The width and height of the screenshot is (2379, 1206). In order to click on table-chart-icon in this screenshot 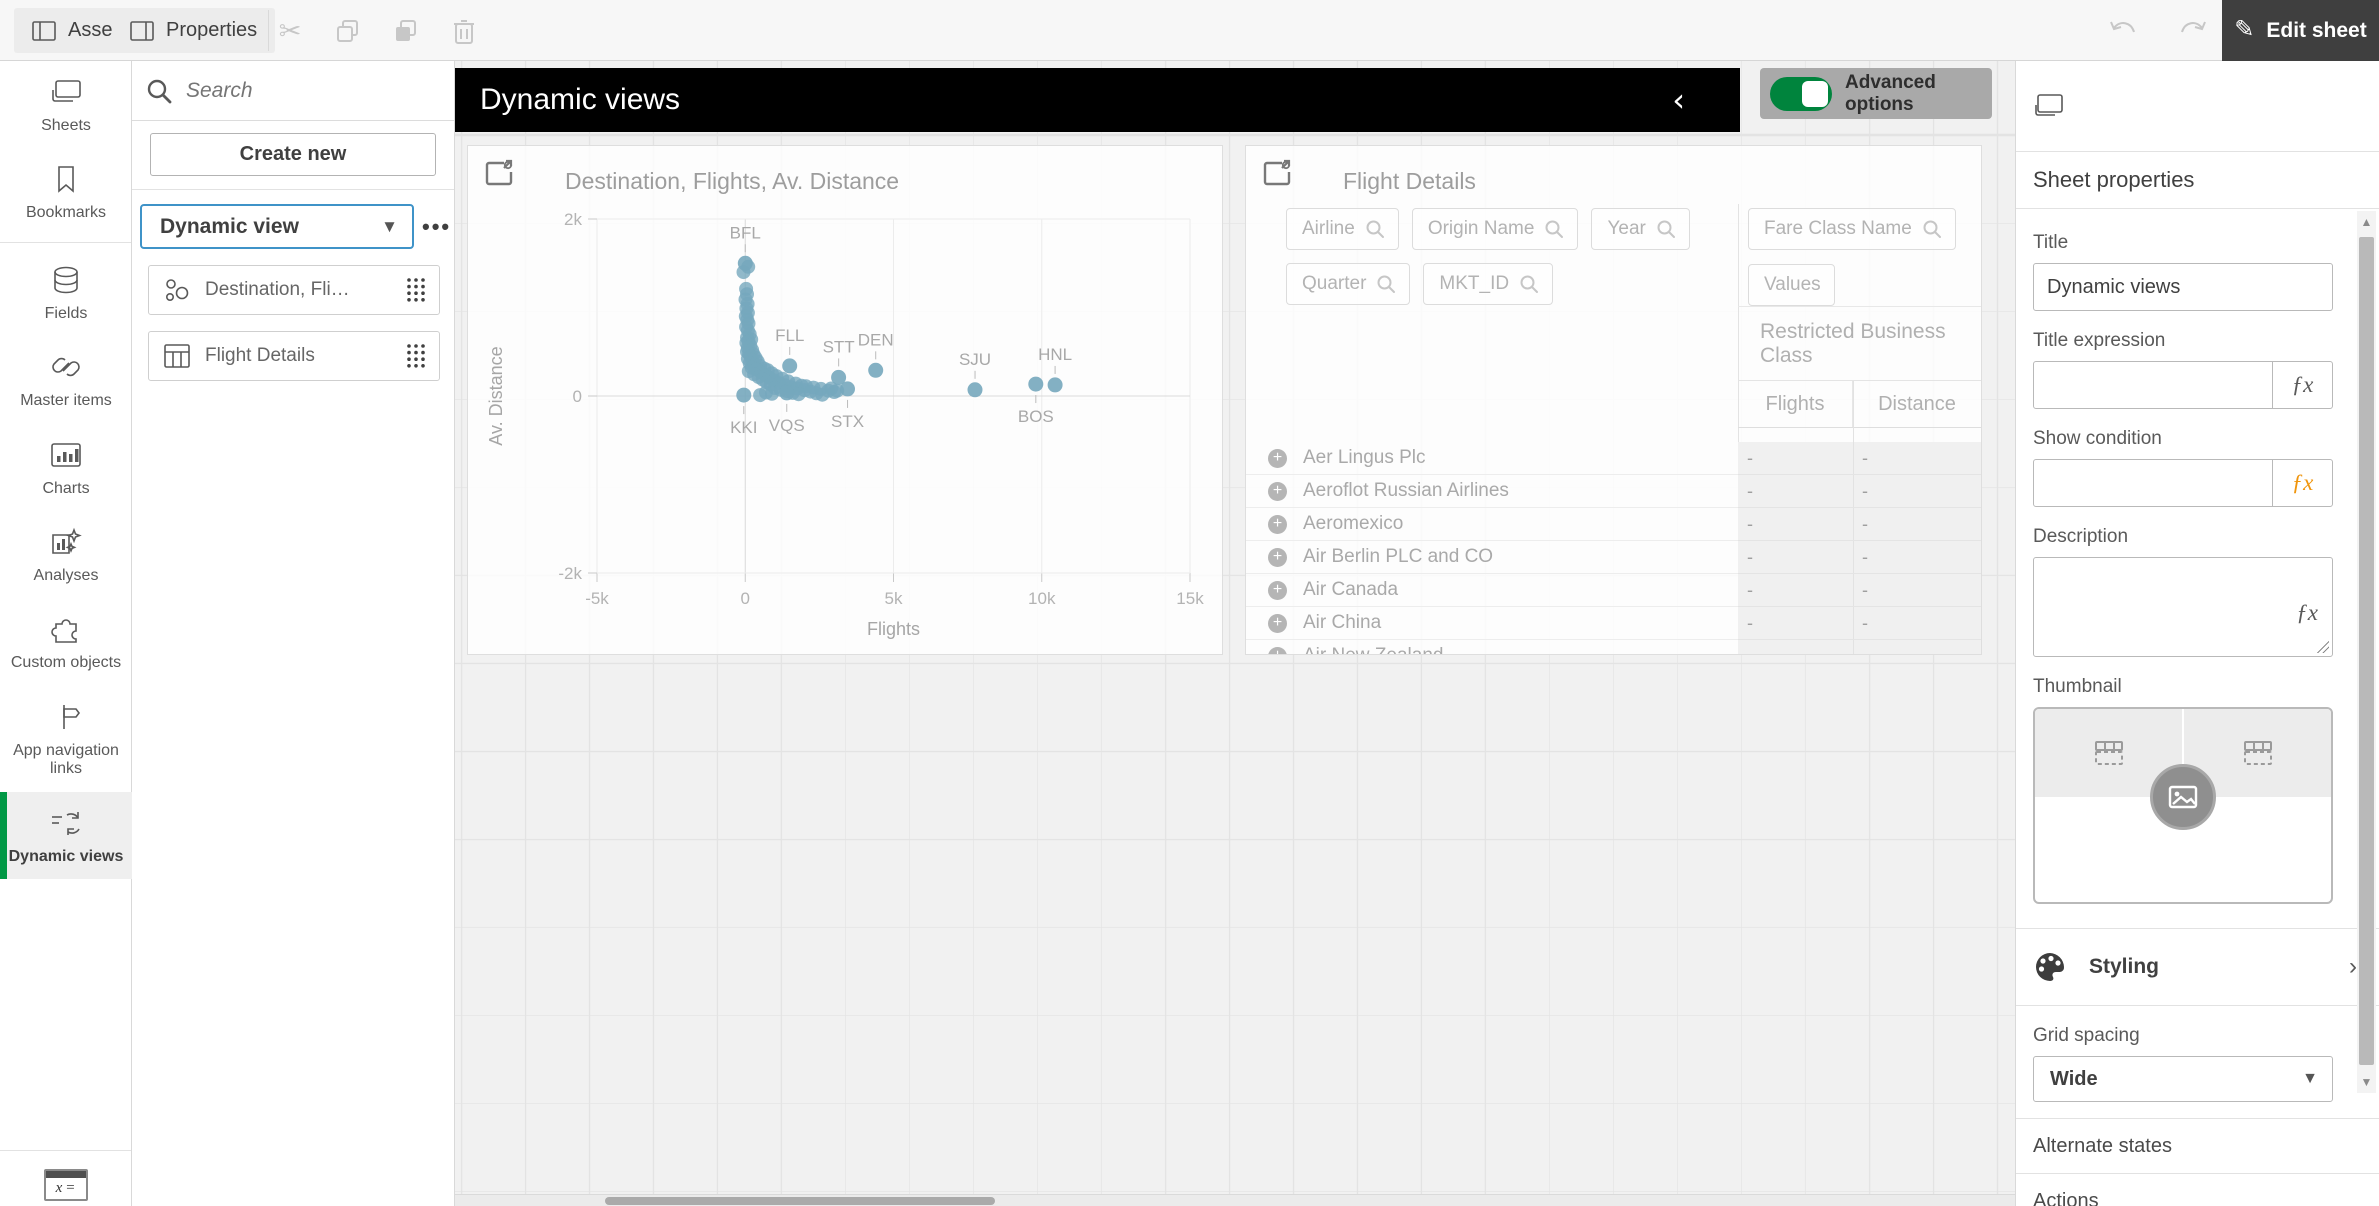, I will do `click(177, 356)`.